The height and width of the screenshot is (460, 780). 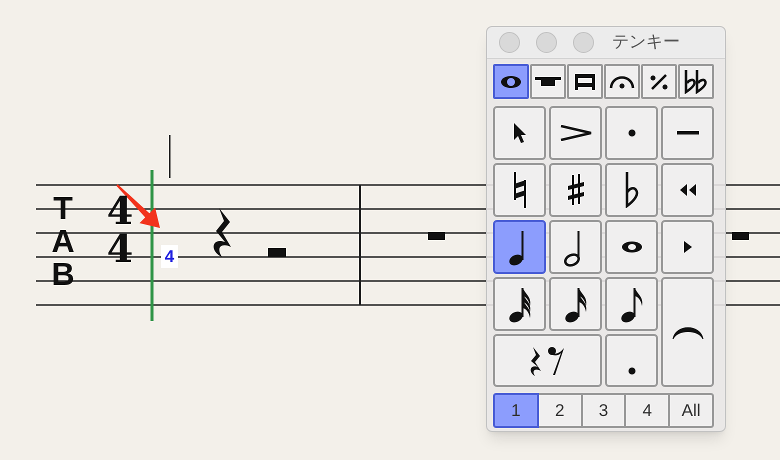 I want to click on pointer-icon, so click(x=519, y=133).